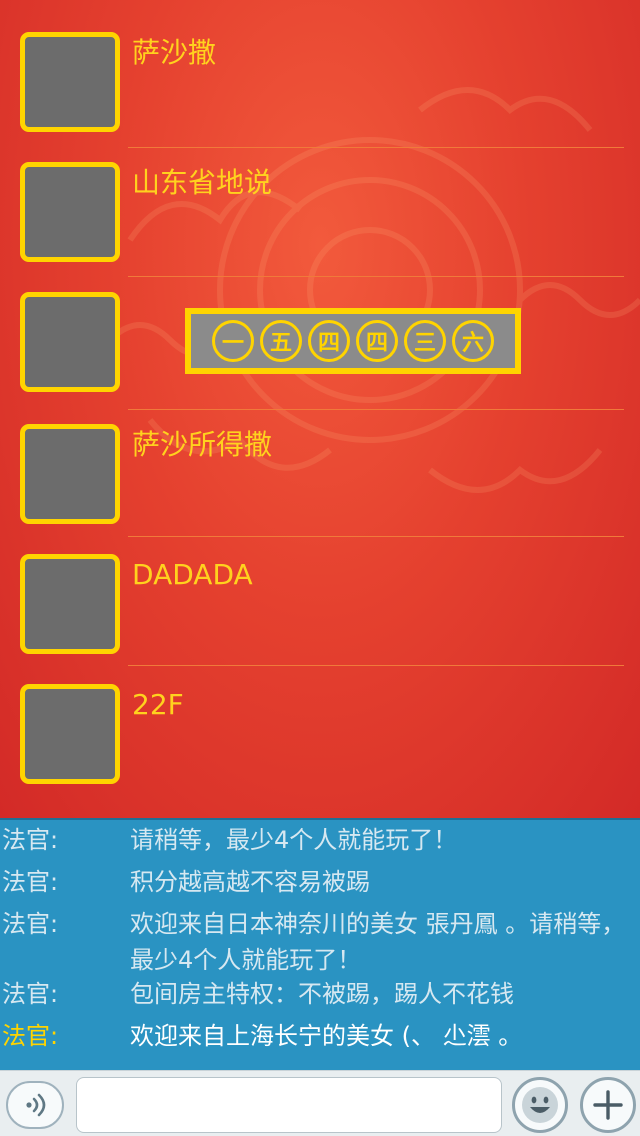 The width and height of the screenshot is (640, 1136). What do you see at coordinates (281, 341) in the screenshot?
I see `word-character-coin: 五` at bounding box center [281, 341].